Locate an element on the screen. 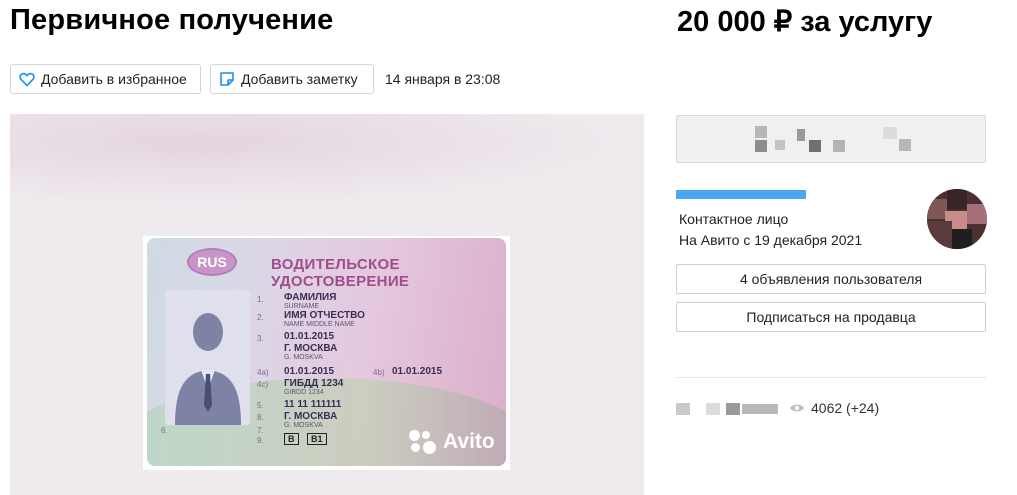  field-num: 4a) is located at coordinates (263, 372).